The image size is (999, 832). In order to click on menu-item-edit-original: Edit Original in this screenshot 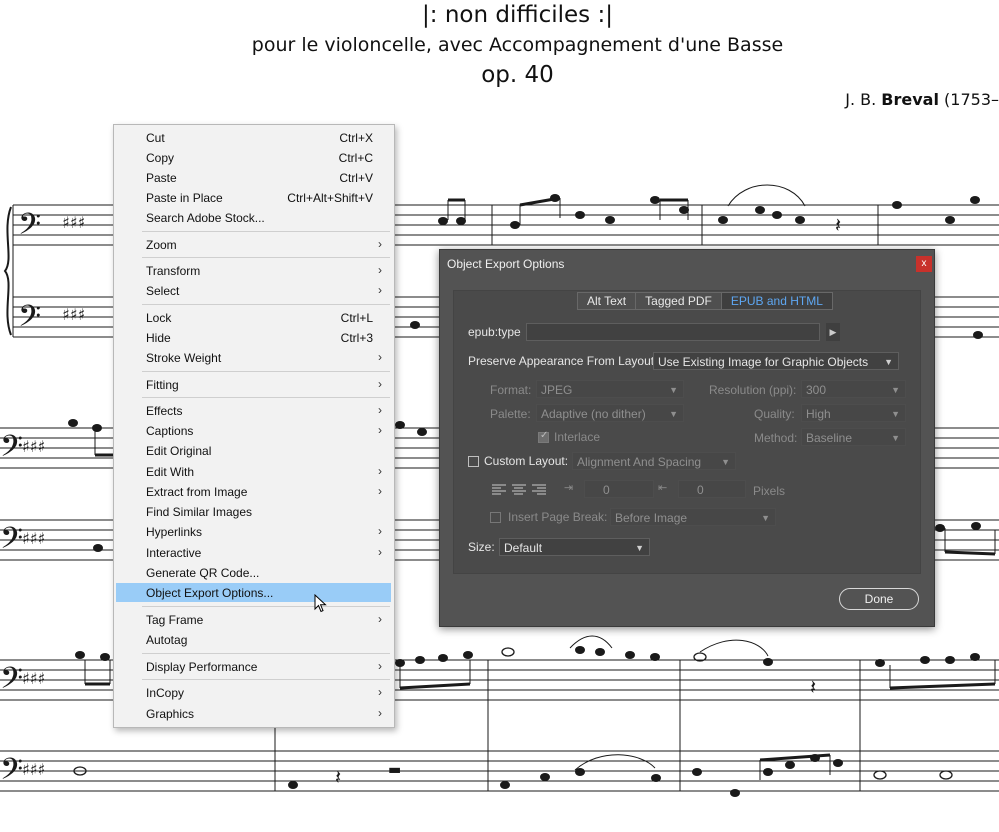, I will do `click(253, 450)`.